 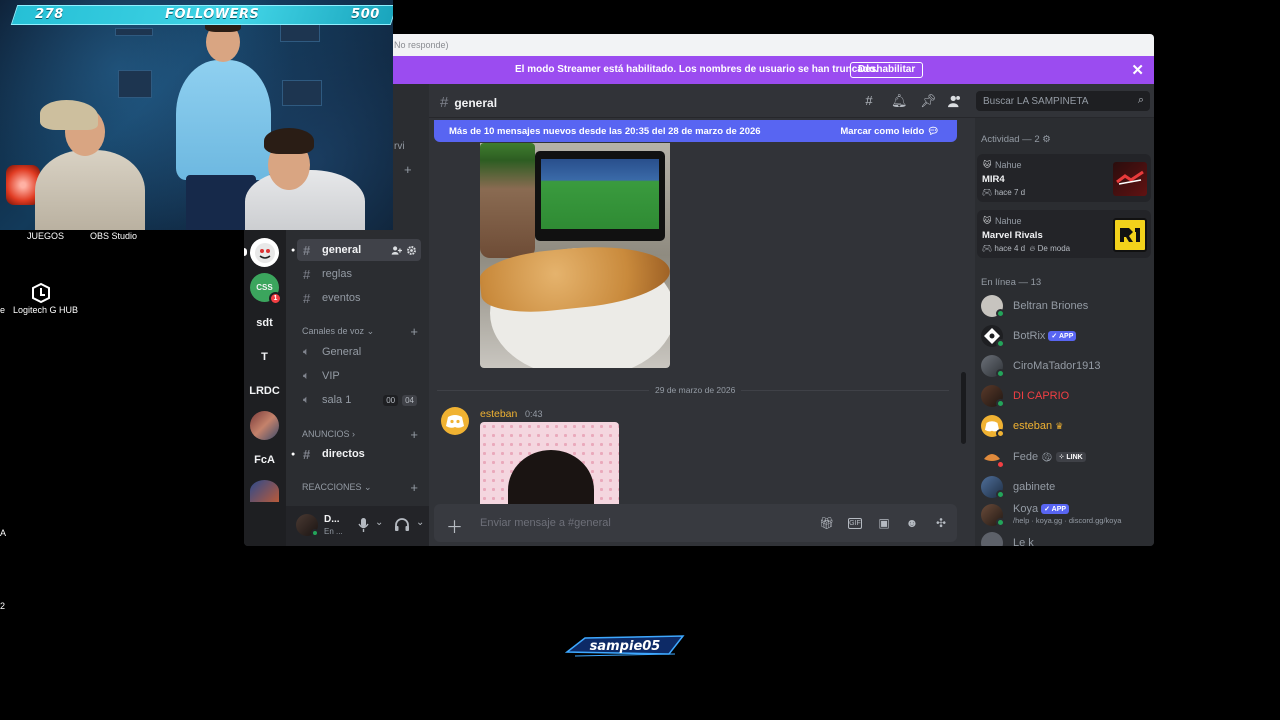 What do you see at coordinates (549, 463) in the screenshot?
I see `attachment-image-portrait` at bounding box center [549, 463].